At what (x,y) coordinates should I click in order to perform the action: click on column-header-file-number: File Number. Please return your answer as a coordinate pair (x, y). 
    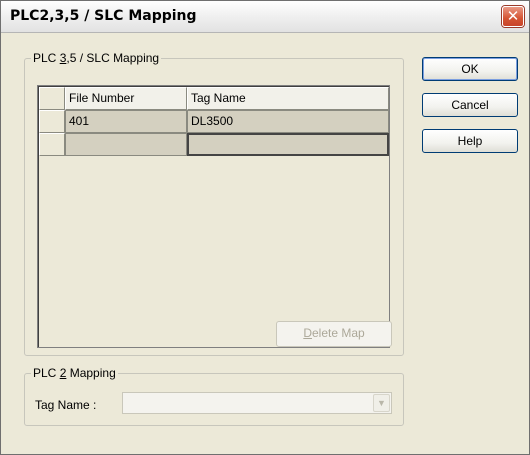
    Looking at the image, I should click on (126, 98).